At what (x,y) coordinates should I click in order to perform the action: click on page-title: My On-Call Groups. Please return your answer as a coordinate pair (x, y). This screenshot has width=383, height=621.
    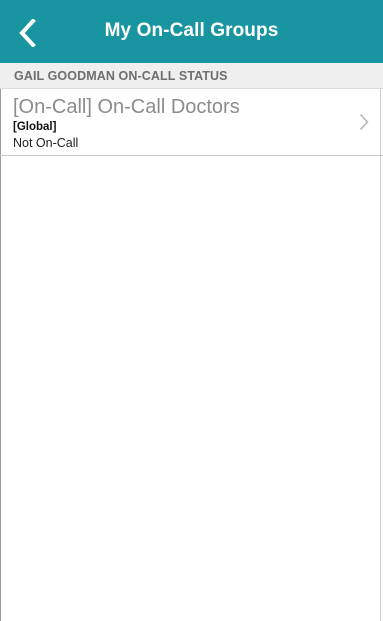
    Looking at the image, I should click on (191, 30).